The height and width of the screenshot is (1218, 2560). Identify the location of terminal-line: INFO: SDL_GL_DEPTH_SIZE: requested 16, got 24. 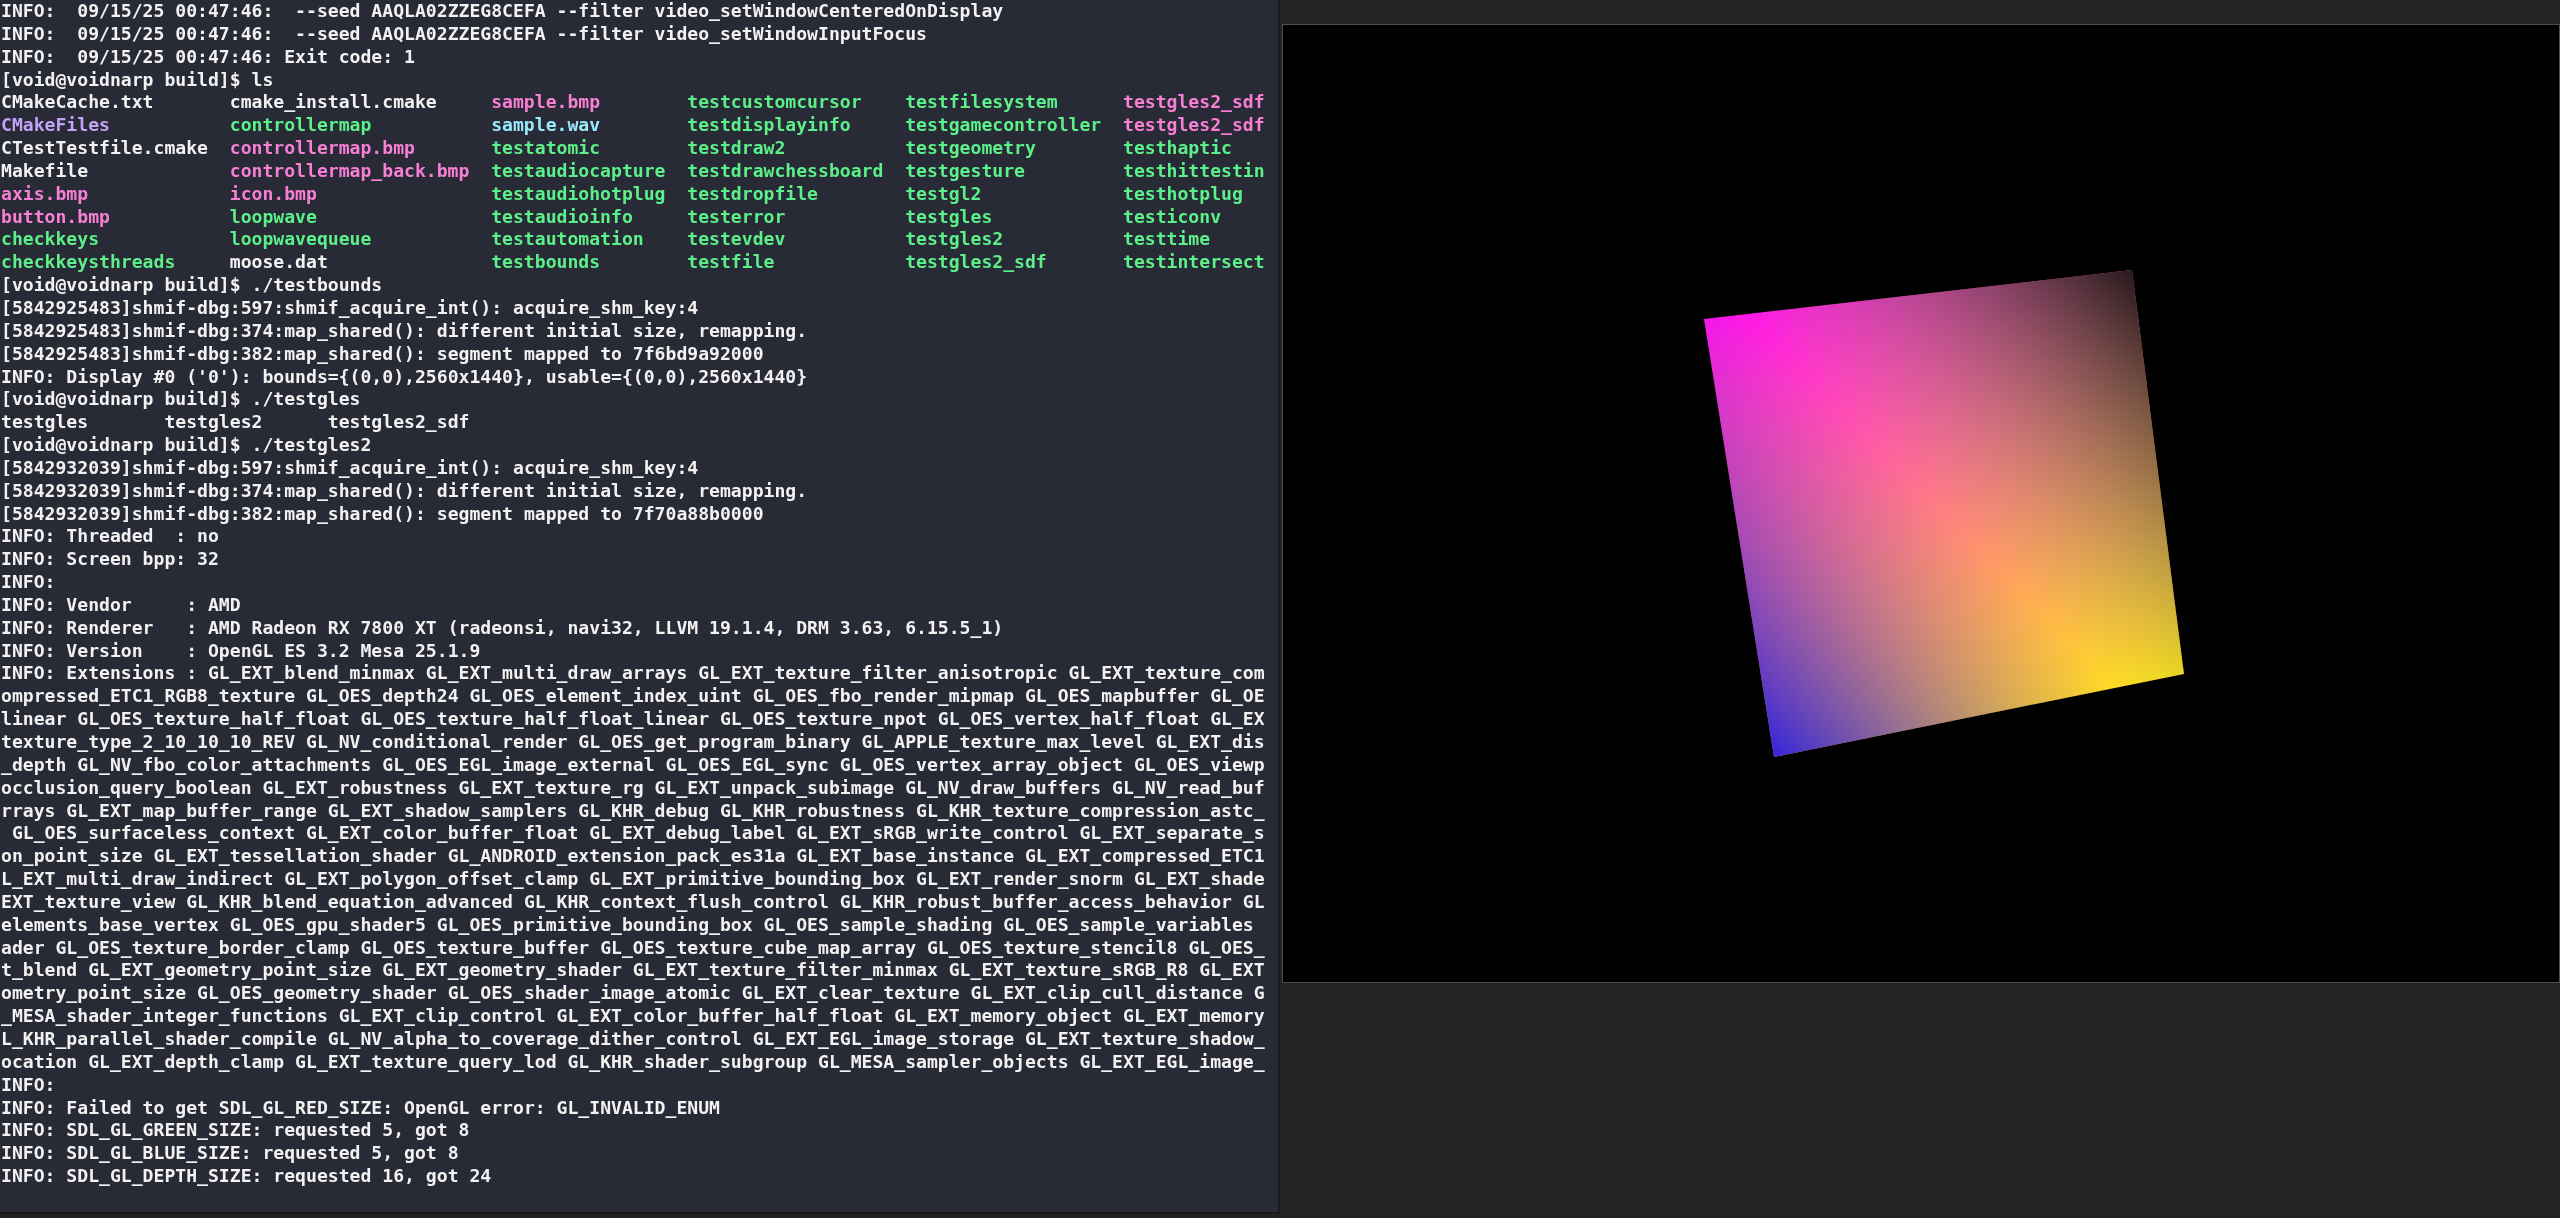
(246, 1176).